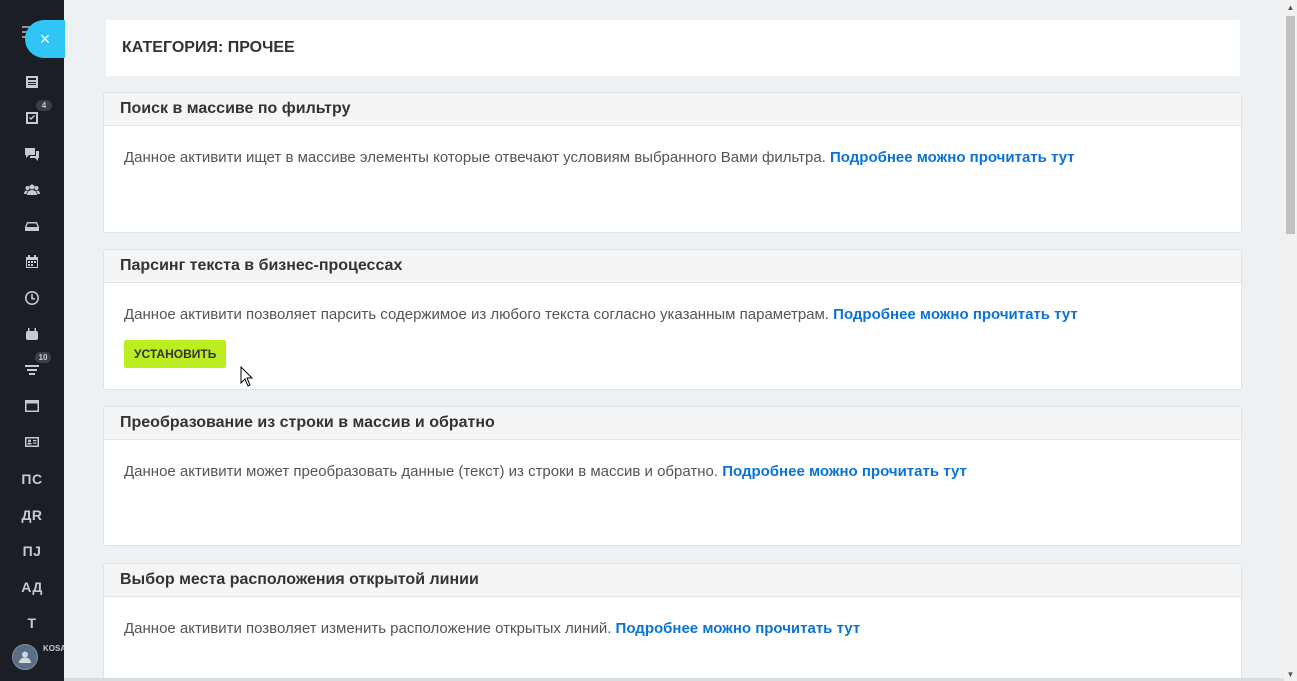 The width and height of the screenshot is (1297, 681). I want to click on vertical-scrollbar: ▲ ▼, so click(1290, 340).